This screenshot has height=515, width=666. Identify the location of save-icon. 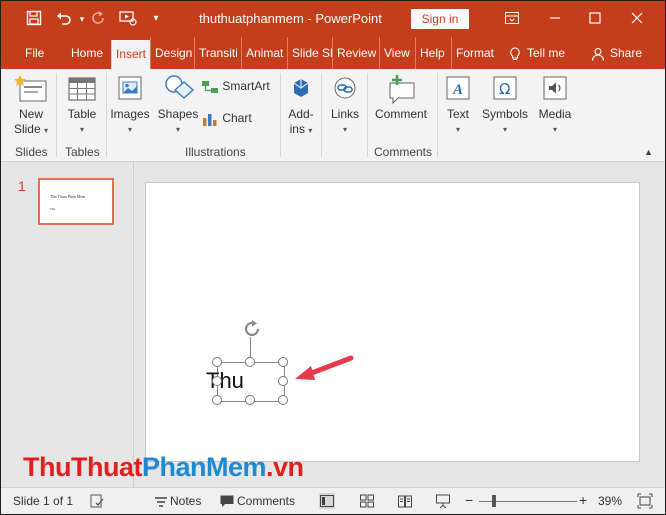
(34, 19).